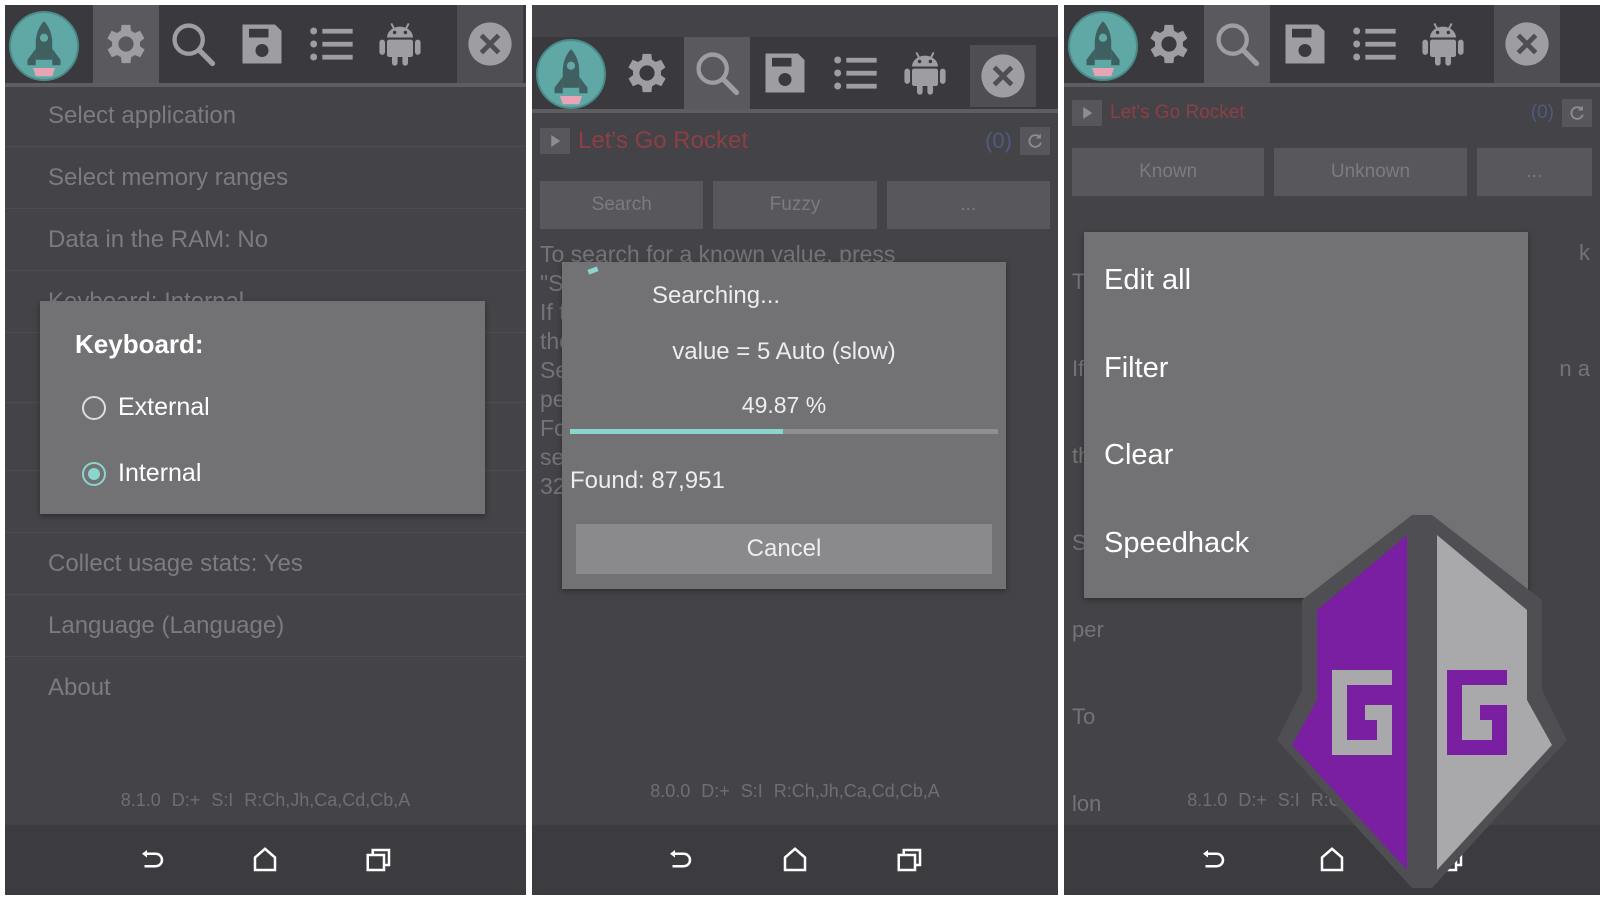 This screenshot has height=900, width=1600. I want to click on setting-data-in-ram: Data in the RAM: No, so click(265, 240).